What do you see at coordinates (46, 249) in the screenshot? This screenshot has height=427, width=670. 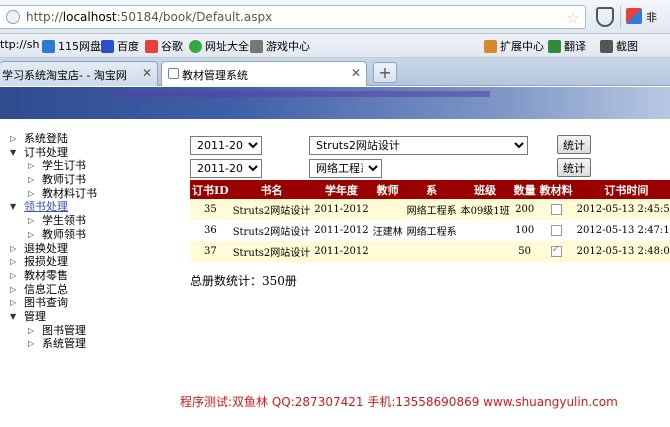 I see `sidebar-item-label: 退换处理` at bounding box center [46, 249].